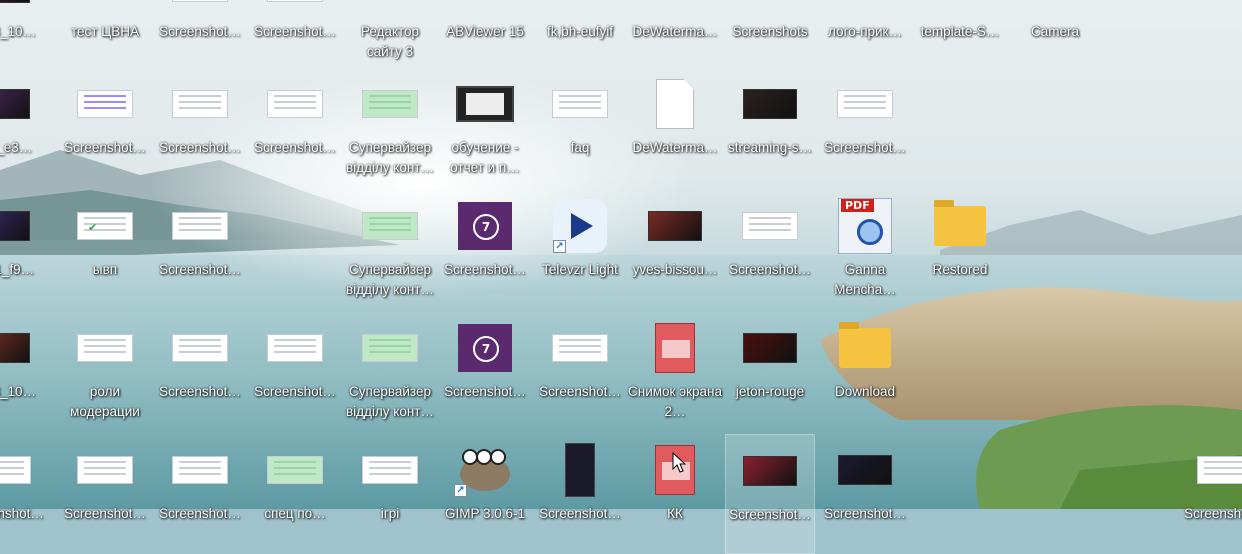  I want to click on video-thumbnail, so click(485, 104).